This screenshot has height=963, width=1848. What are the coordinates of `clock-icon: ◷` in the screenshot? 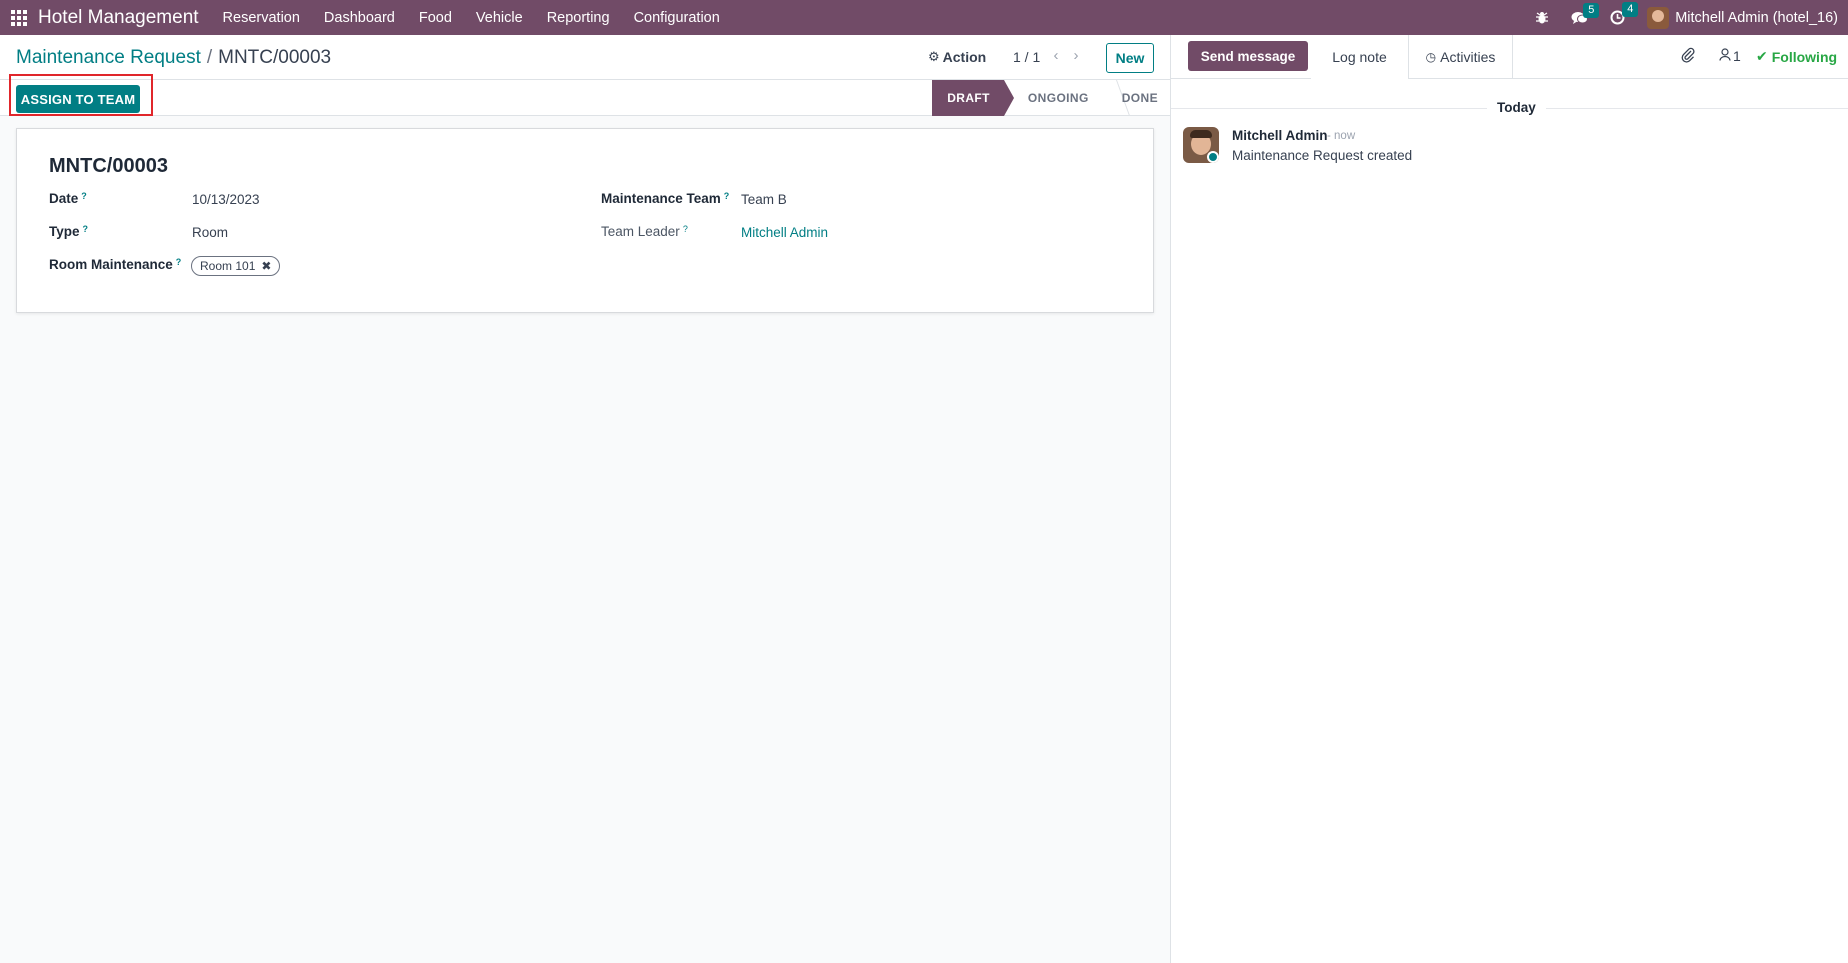 It's located at (1431, 56).